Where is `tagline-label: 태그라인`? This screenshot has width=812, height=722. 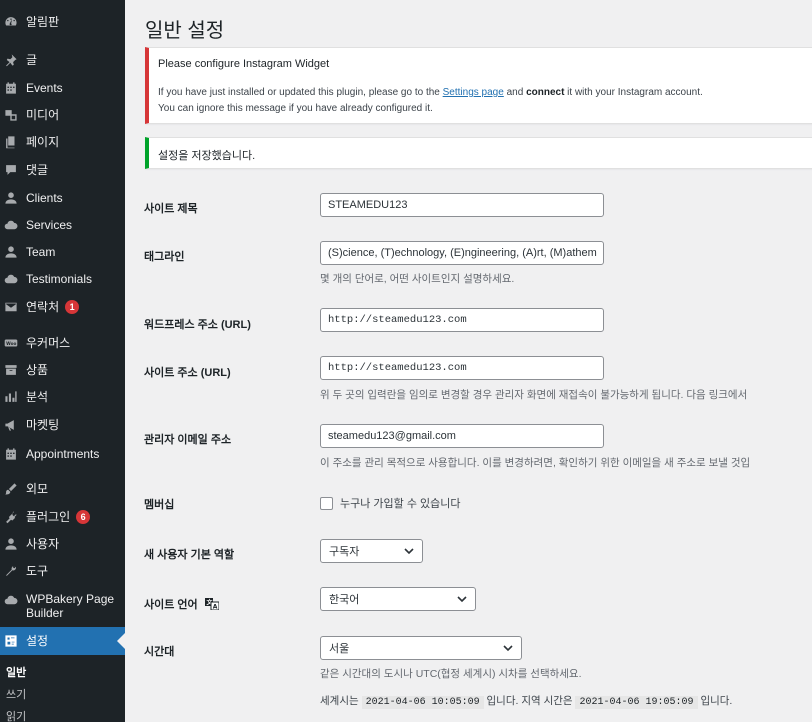
tagline-label: 태그라인 is located at coordinates (164, 257).